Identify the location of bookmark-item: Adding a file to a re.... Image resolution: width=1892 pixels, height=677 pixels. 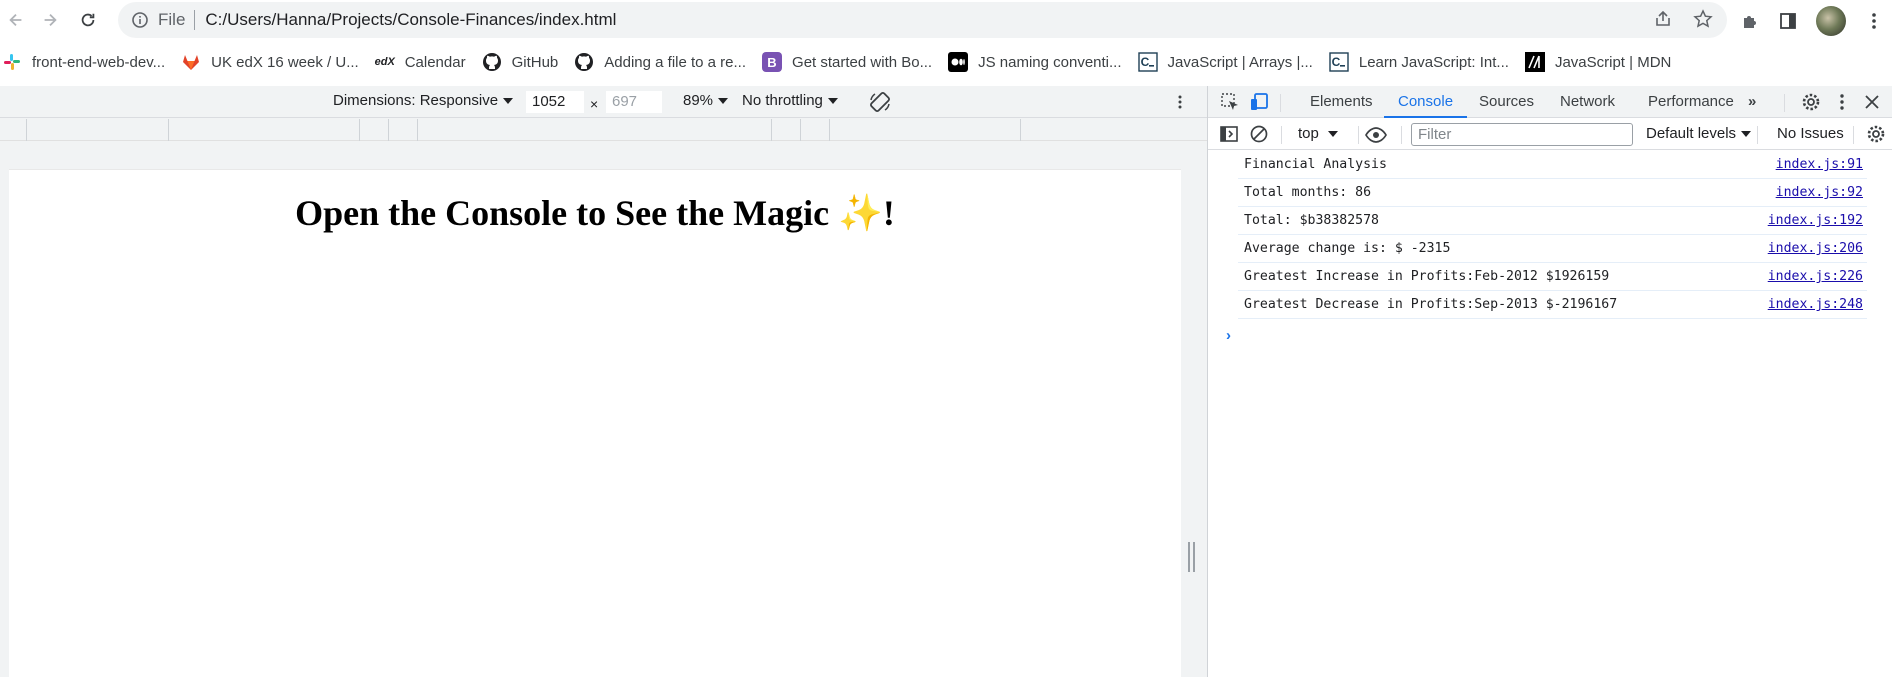
(660, 62).